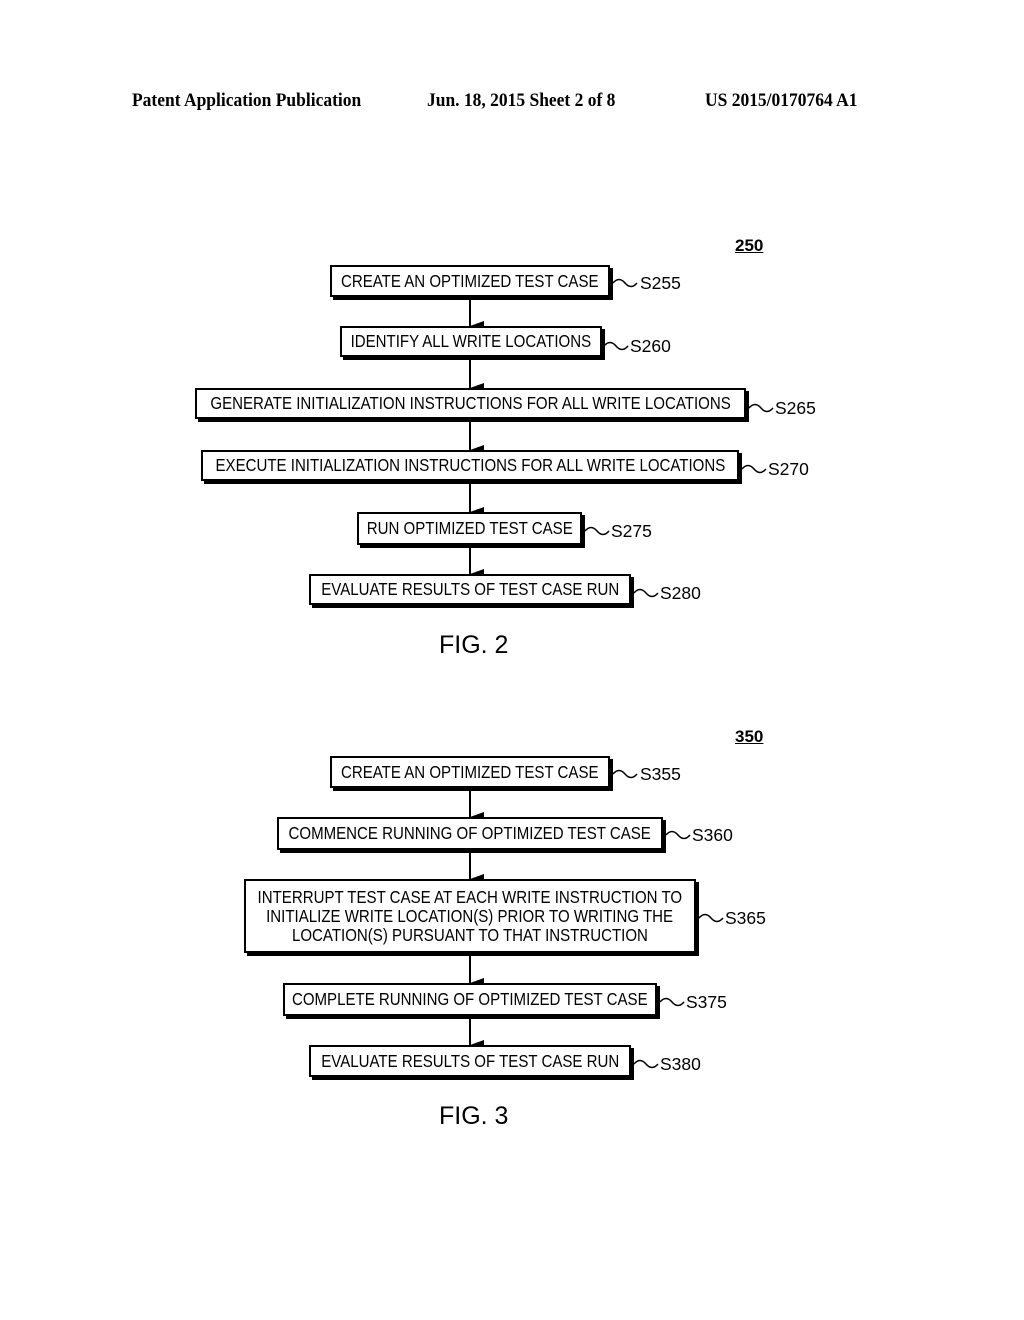 The height and width of the screenshot is (1320, 1024). I want to click on step-text: COMPLETE RUNNING OF OPTIMIZED TEST CASE, so click(470, 999).